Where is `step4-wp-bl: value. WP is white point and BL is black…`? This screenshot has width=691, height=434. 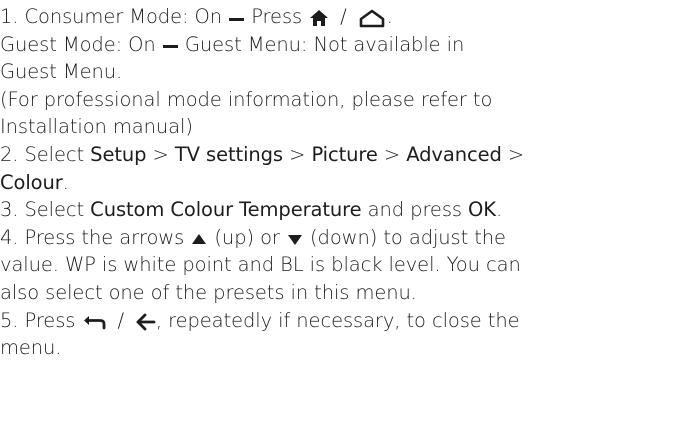 step4-wp-bl: value. WP is white point and BL is black… is located at coordinates (260, 265).